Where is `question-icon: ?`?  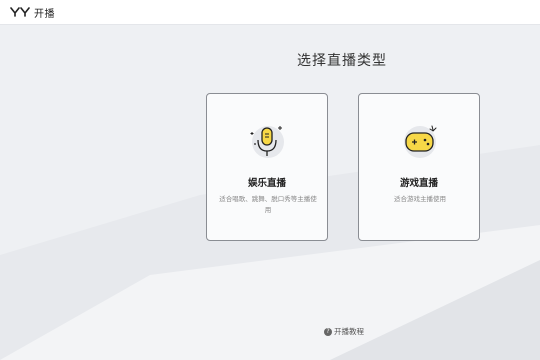 question-icon: ? is located at coordinates (328, 331).